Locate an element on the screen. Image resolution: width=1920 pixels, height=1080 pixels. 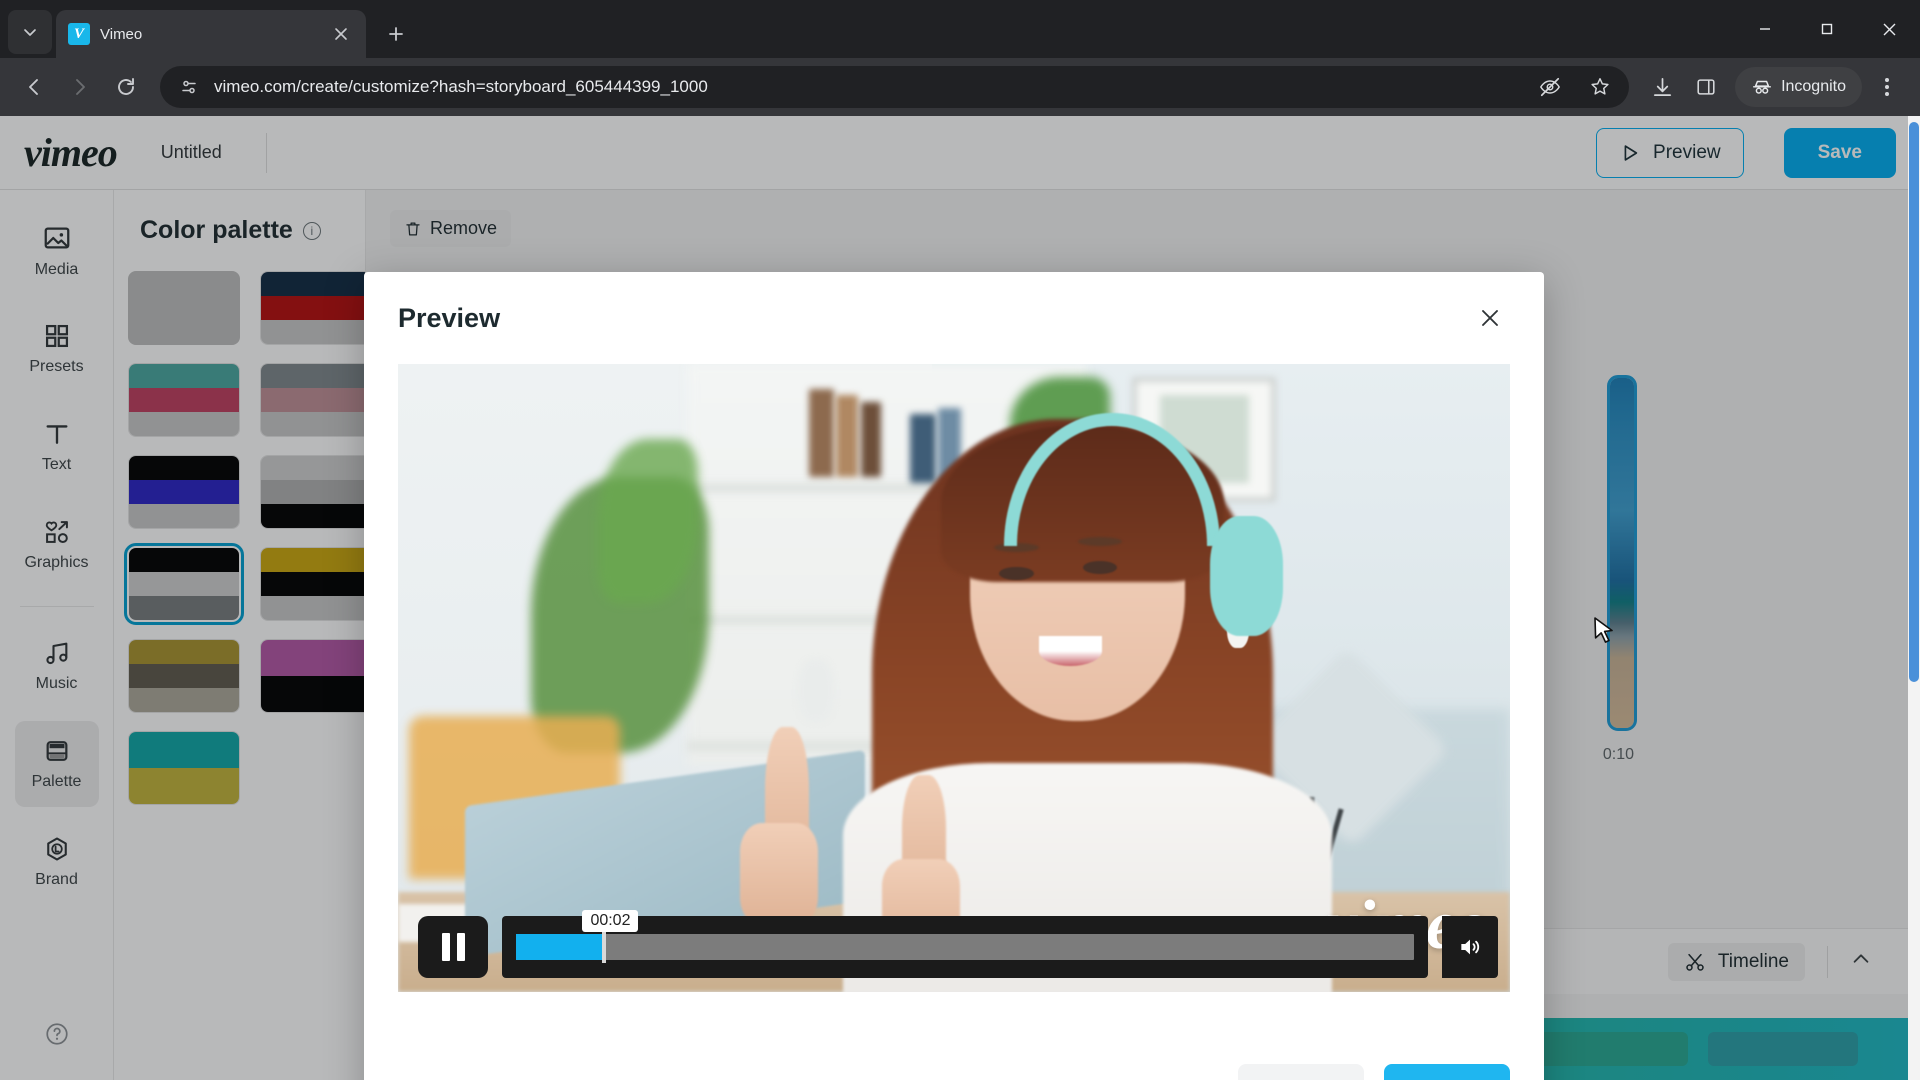
maximize-icon is located at coordinates (1827, 29).